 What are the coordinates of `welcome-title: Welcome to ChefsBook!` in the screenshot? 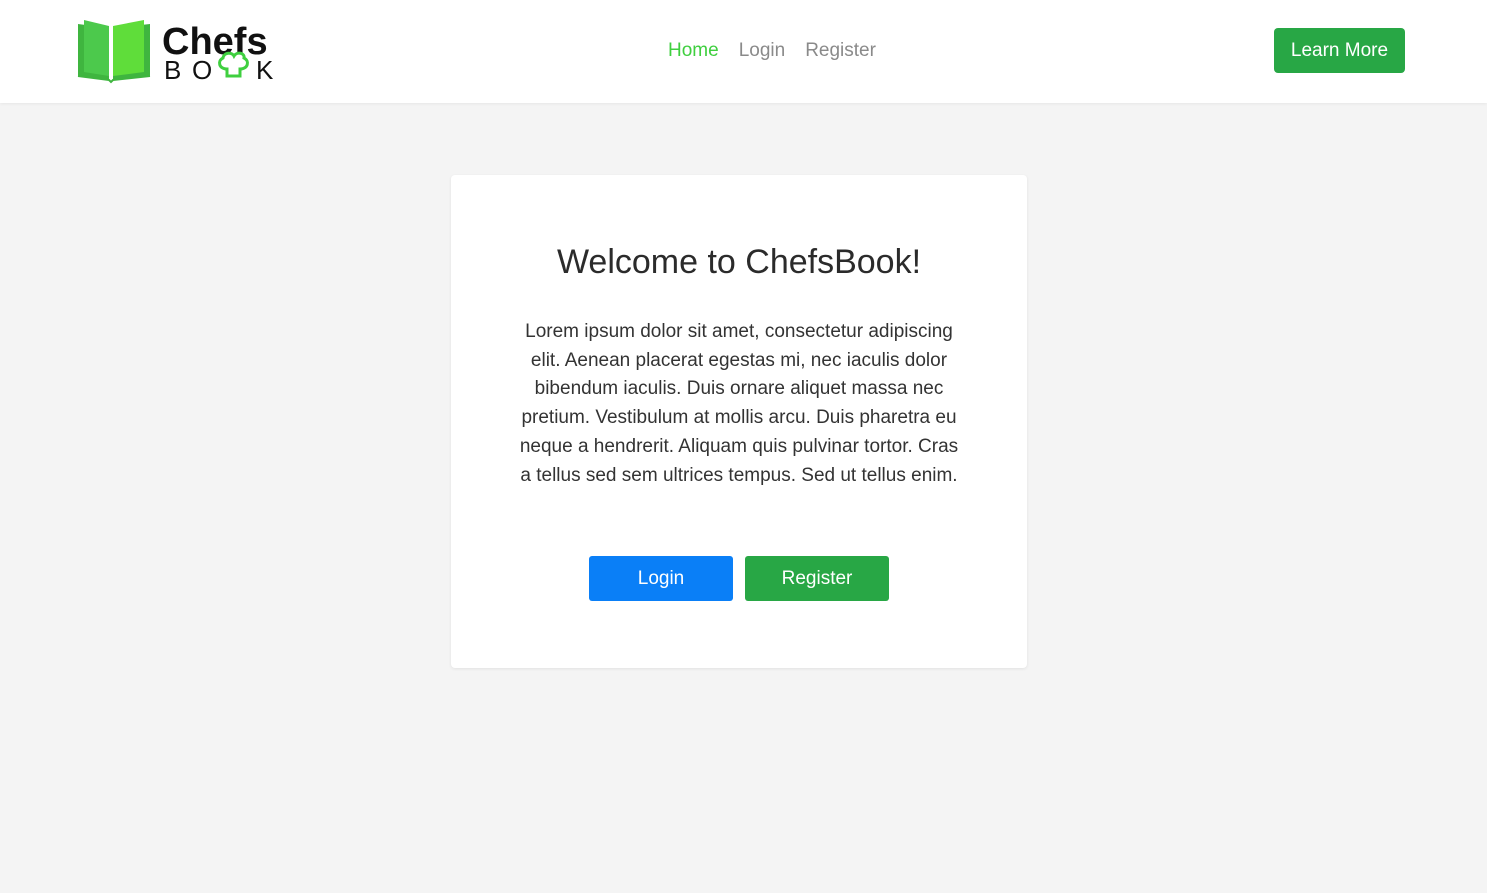 It's located at (739, 262).